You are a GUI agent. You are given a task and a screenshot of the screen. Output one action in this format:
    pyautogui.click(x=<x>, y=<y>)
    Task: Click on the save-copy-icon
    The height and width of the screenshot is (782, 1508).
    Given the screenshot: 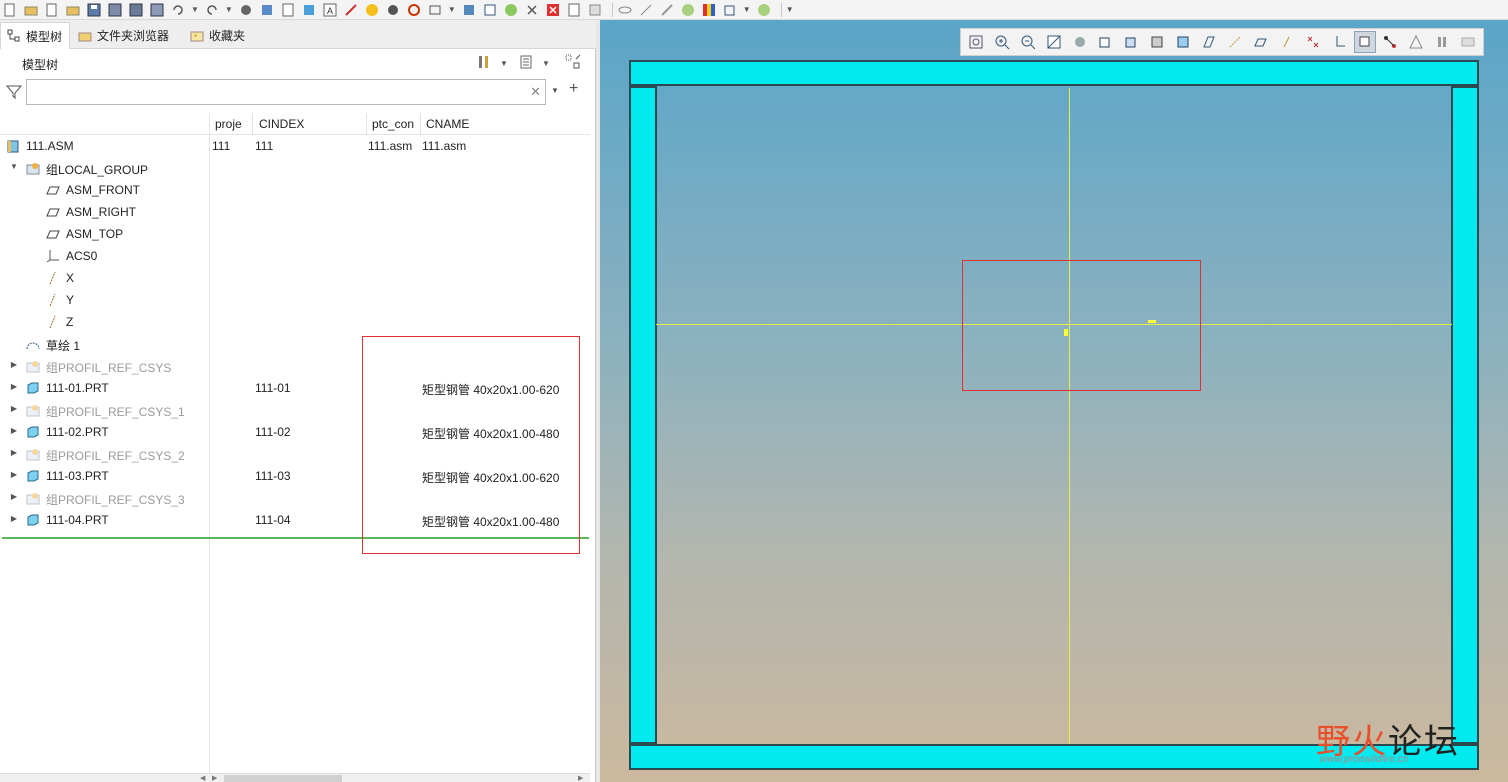 What is the action you would take?
    pyautogui.click(x=115, y=10)
    